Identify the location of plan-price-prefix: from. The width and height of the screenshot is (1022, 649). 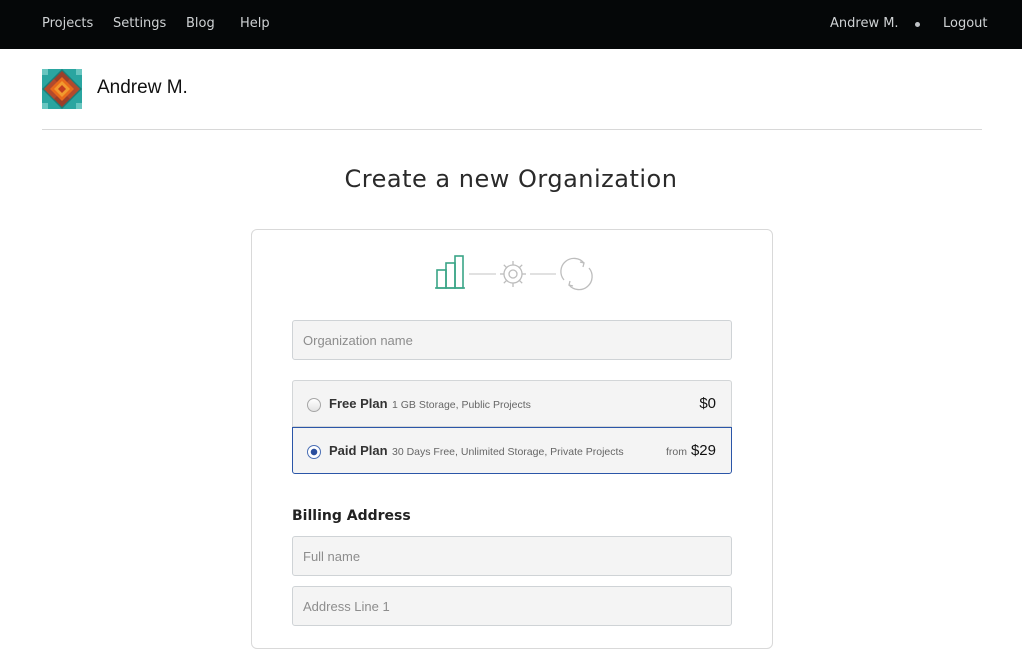
(676, 452).